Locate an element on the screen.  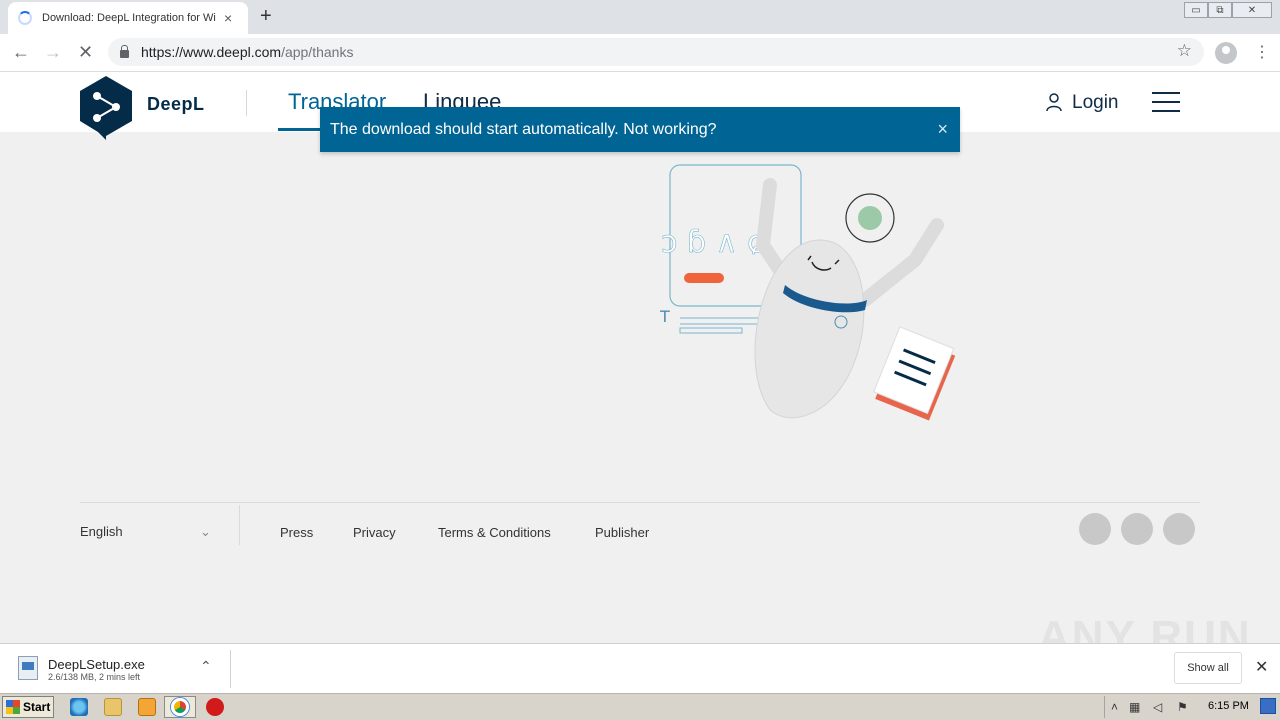
download-file-name: DeepLSetup.exe is located at coordinates (96, 664).